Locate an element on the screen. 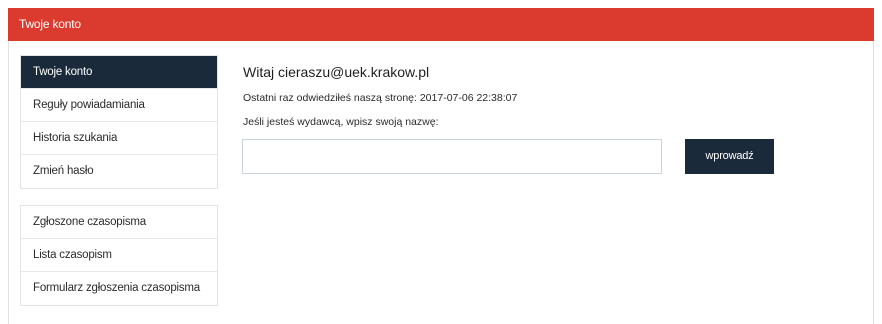  menu-item-label: Twoje konto is located at coordinates (63, 72).